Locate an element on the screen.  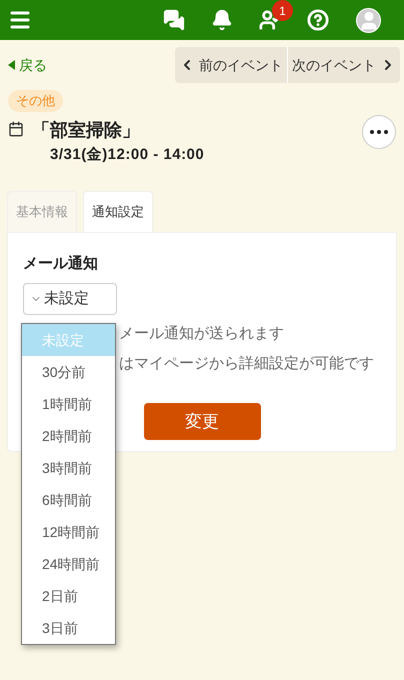
dropdown-option: 2時間前 is located at coordinates (68, 436).